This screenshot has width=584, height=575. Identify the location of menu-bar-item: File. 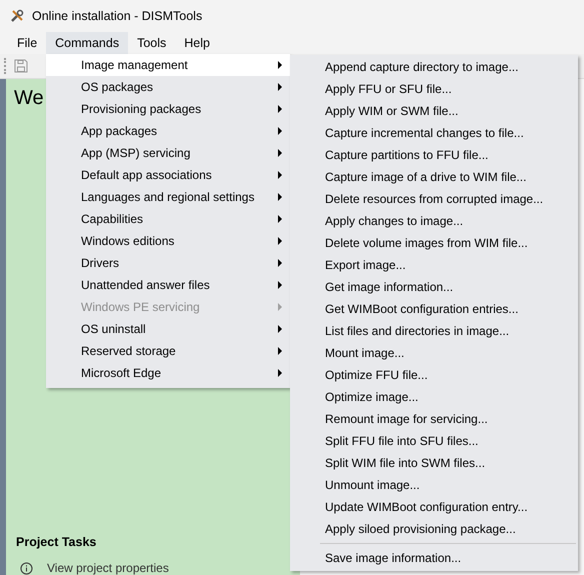
(27, 43).